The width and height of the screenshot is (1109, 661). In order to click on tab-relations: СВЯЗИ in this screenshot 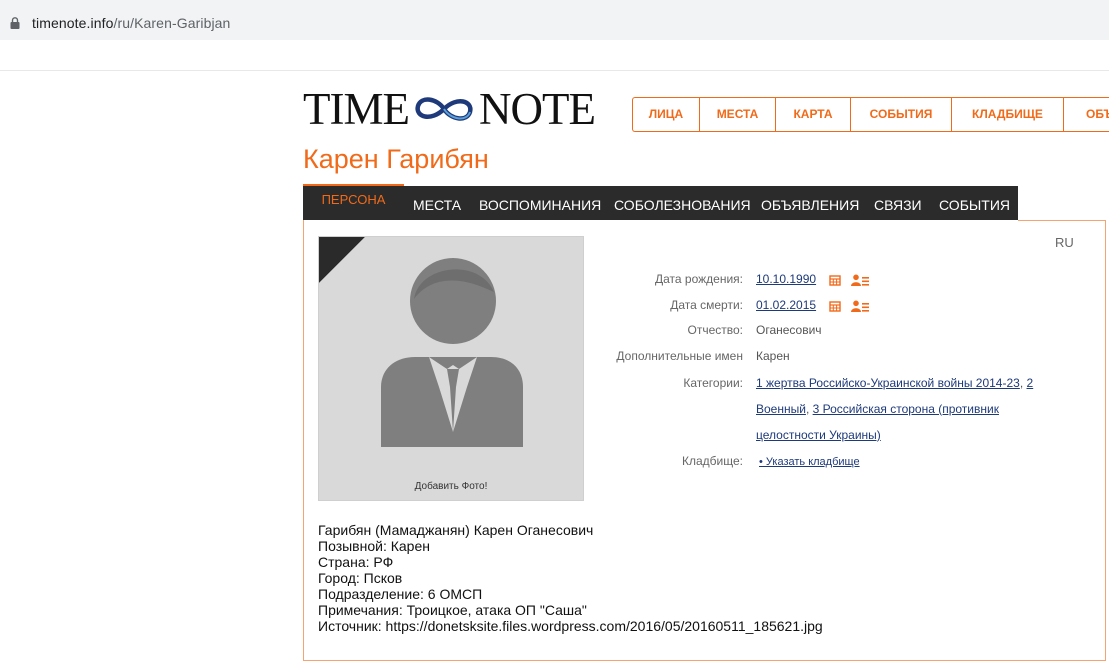, I will do `click(898, 203)`.